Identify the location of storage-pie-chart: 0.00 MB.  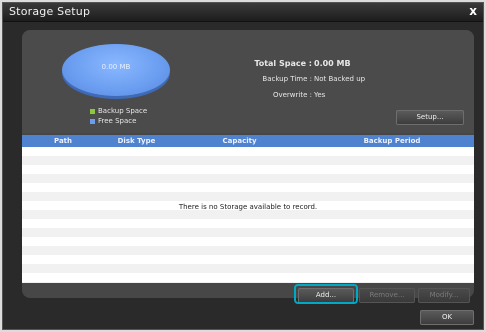
(116, 70).